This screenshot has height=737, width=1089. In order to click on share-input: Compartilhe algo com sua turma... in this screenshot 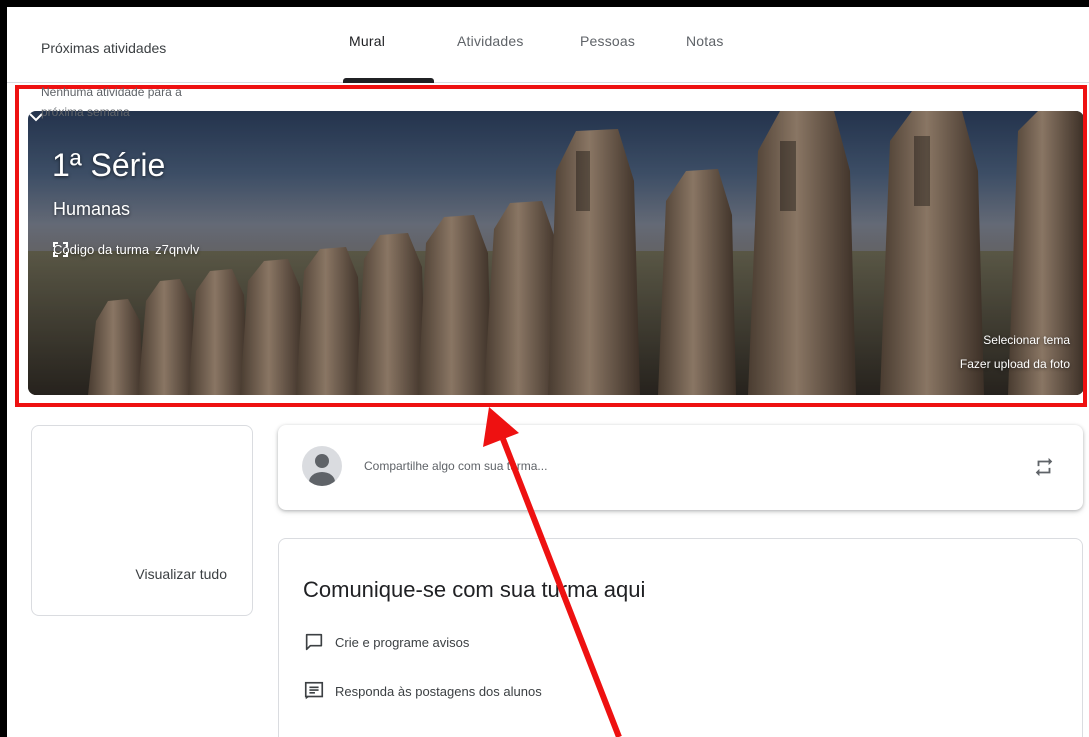, I will do `click(455, 466)`.